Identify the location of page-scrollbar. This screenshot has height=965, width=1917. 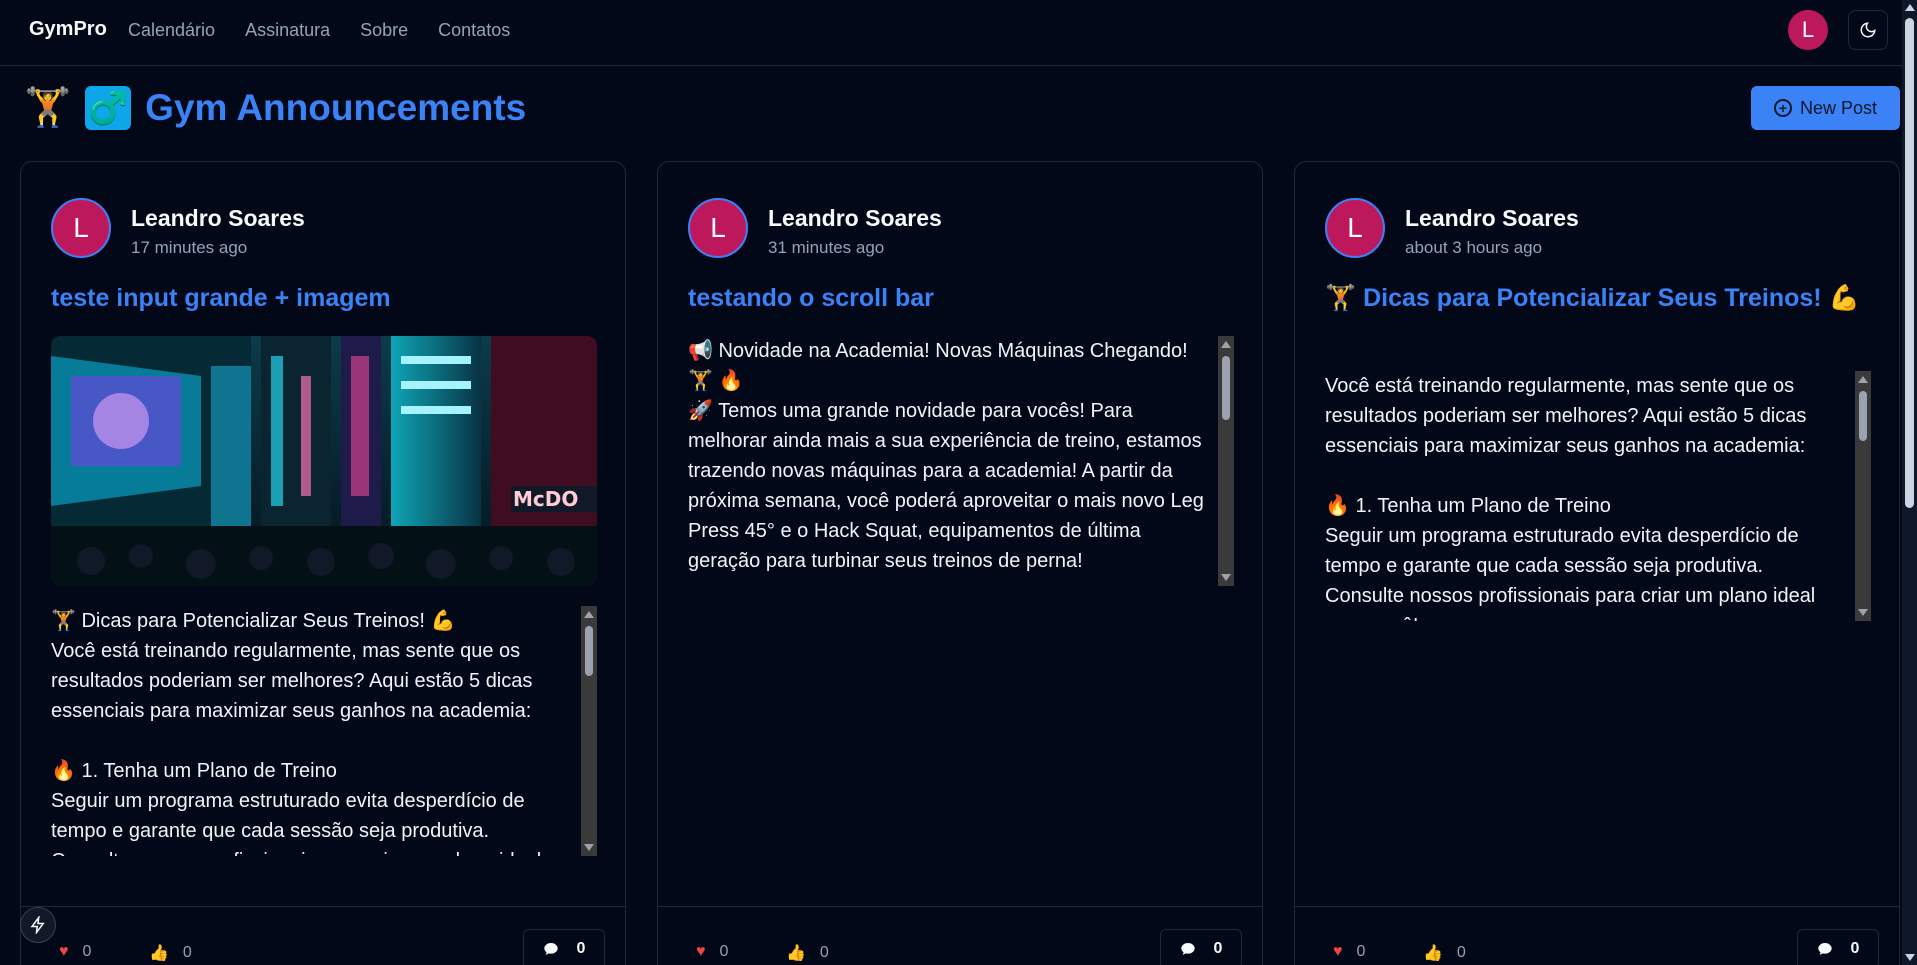
(1909, 482).